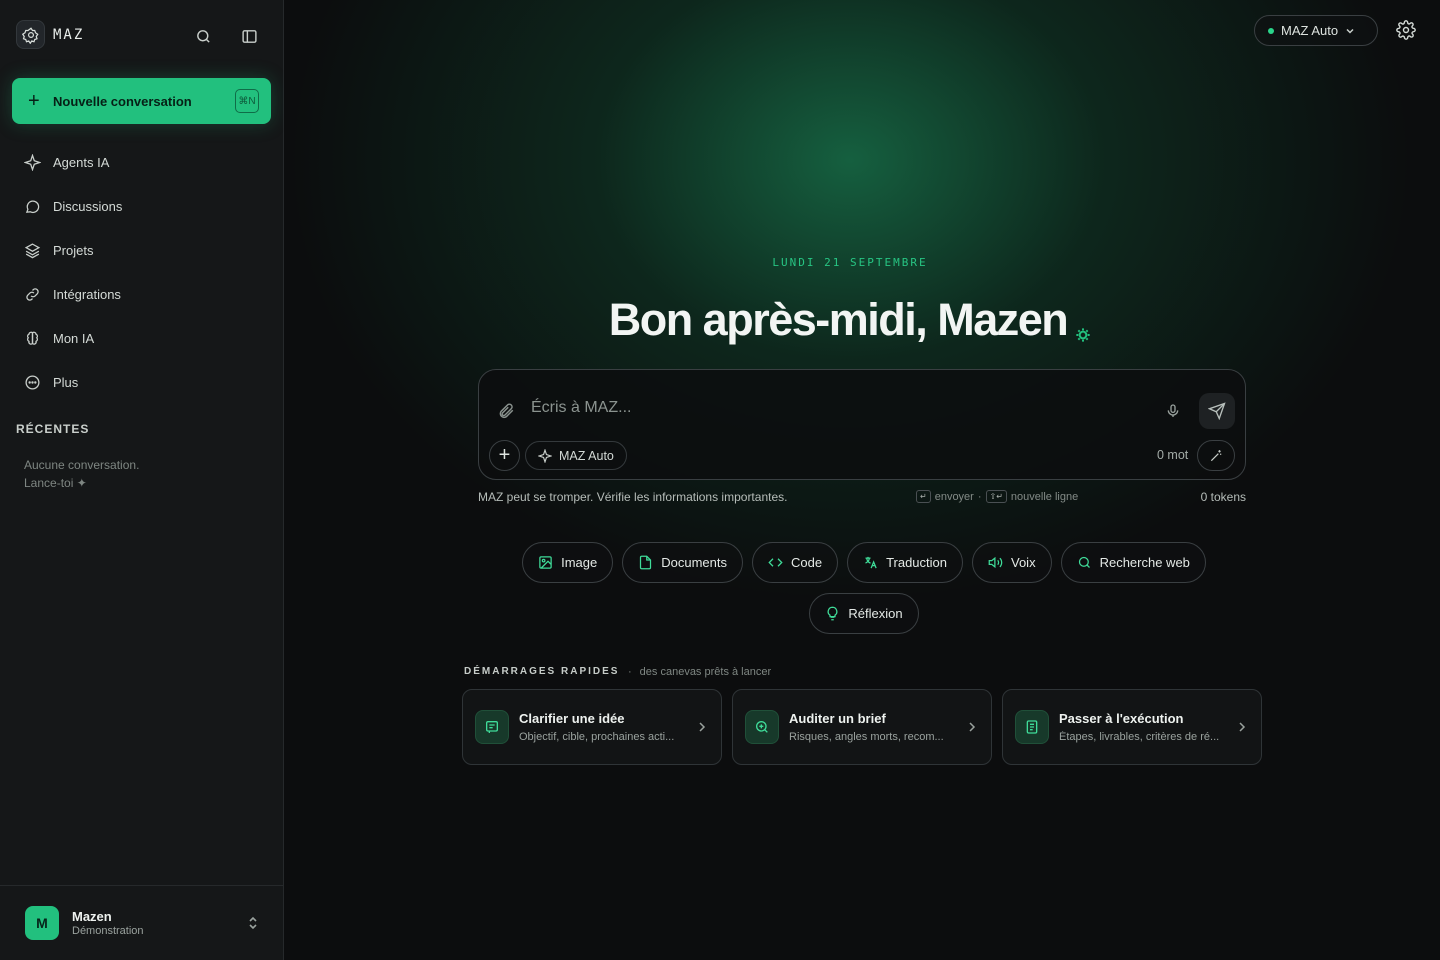 This screenshot has width=1440, height=960. I want to click on speaker-icon, so click(995, 562).